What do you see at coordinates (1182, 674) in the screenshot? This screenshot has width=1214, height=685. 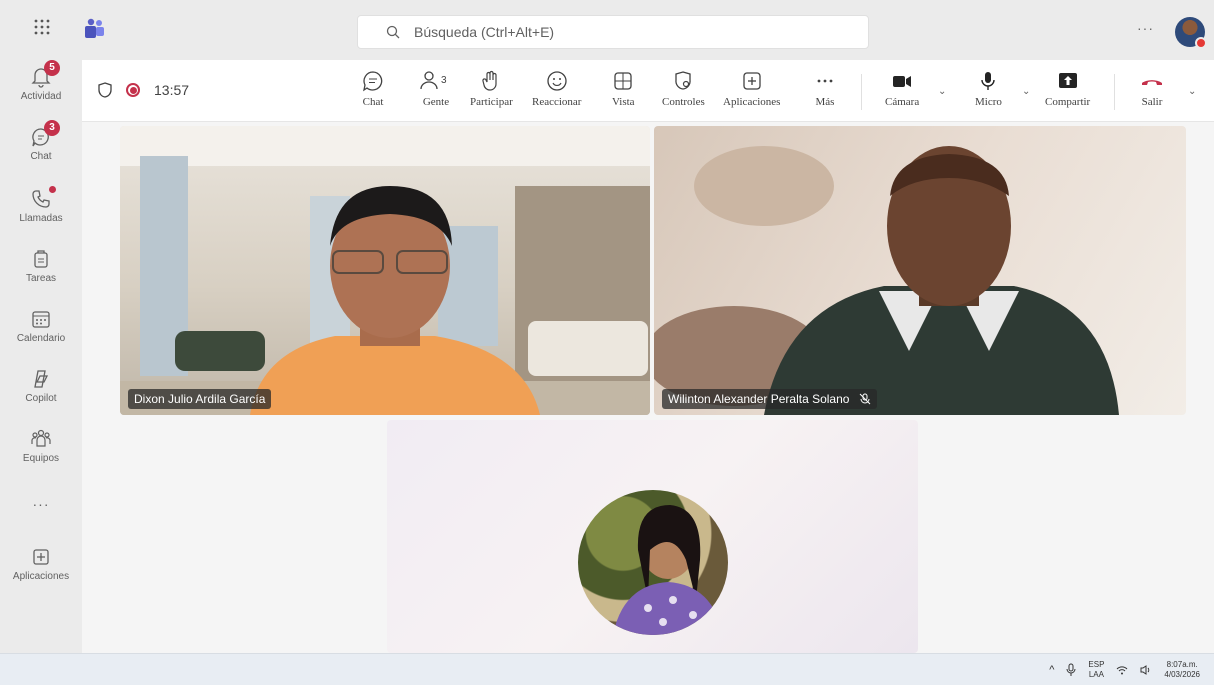 I see `clock-date: 4/03/2026` at bounding box center [1182, 674].